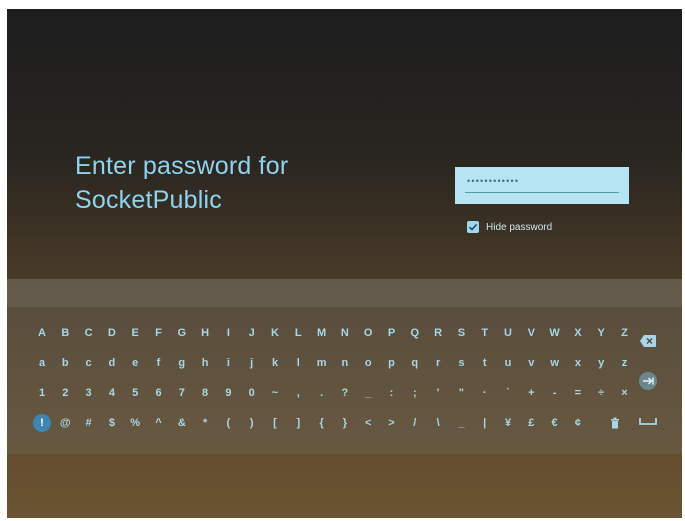 This screenshot has width=685, height=521. Describe the element at coordinates (345, 333) in the screenshot. I see `key: N` at that location.